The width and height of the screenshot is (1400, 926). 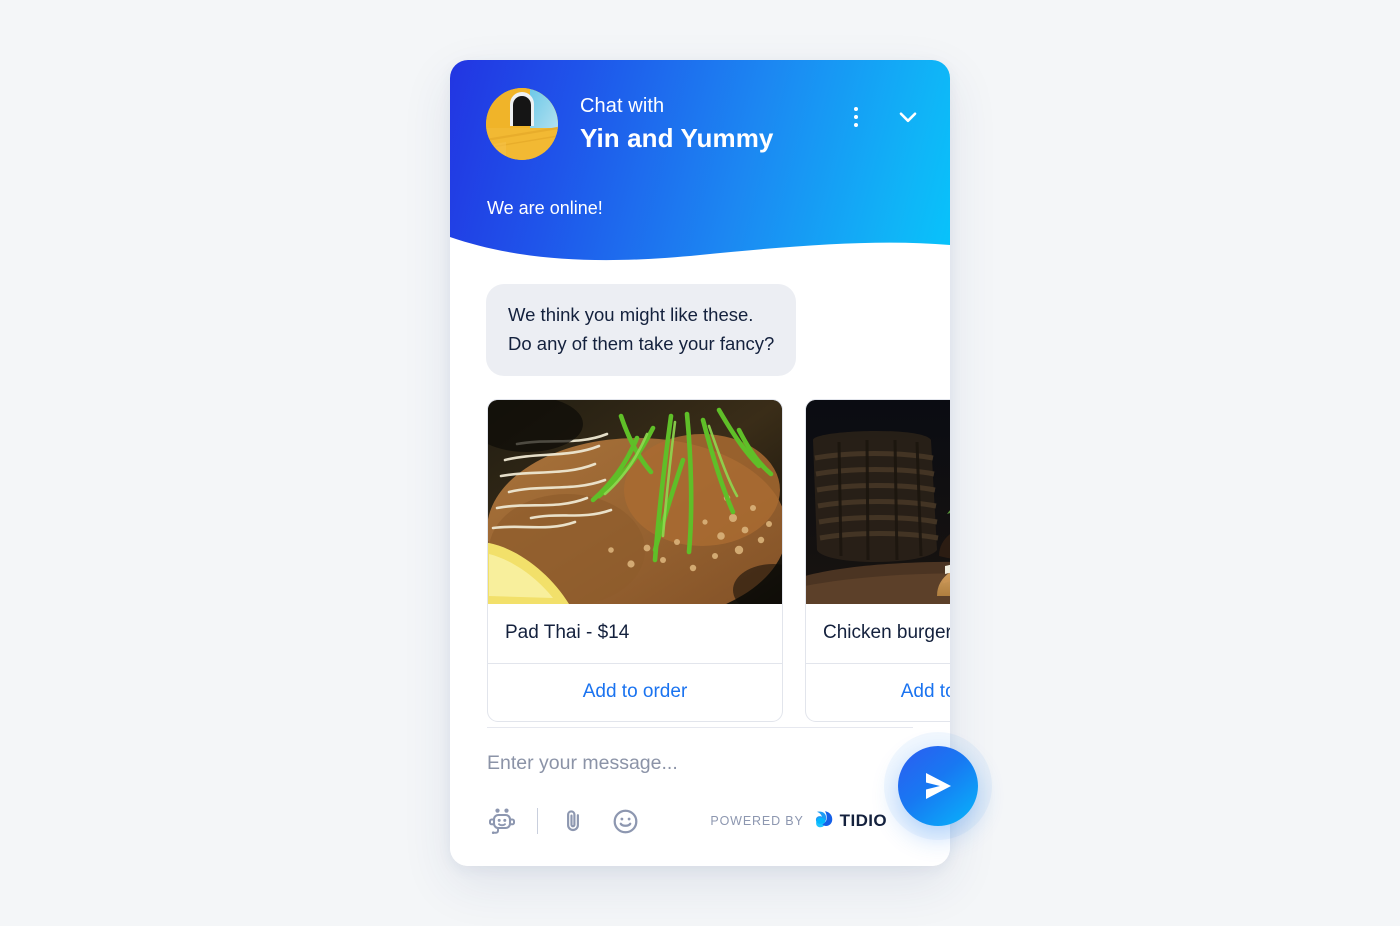 I want to click on send-icon, so click(x=938, y=786).